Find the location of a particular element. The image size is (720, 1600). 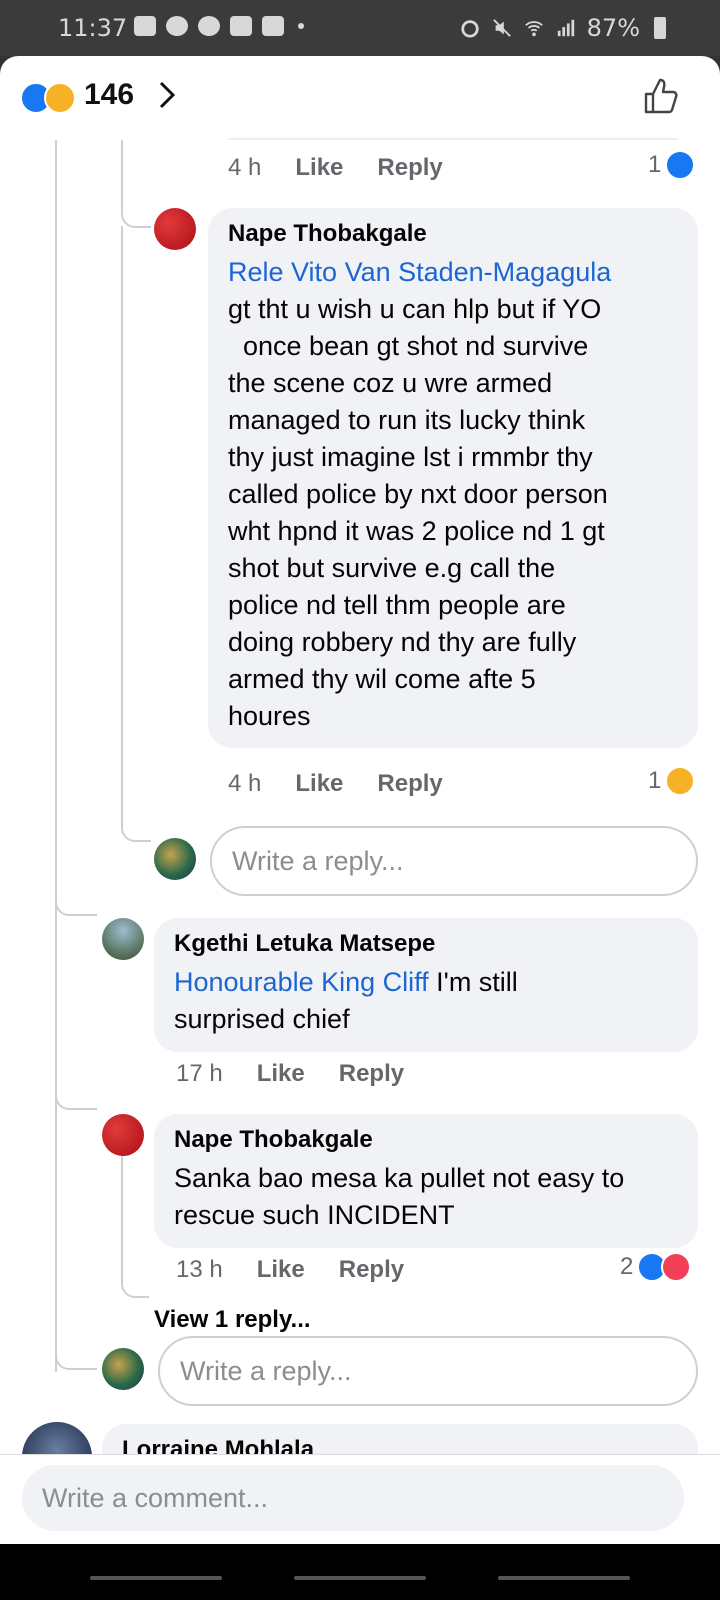

reaction-icons is located at coordinates (48, 98).